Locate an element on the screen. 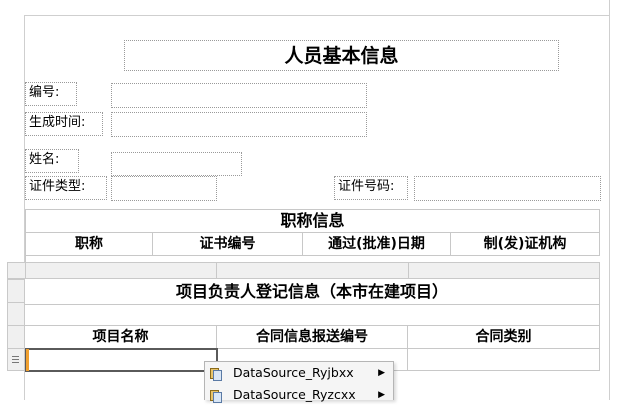 The width and height of the screenshot is (641, 410). column-header-title: 职称 is located at coordinates (89, 244).